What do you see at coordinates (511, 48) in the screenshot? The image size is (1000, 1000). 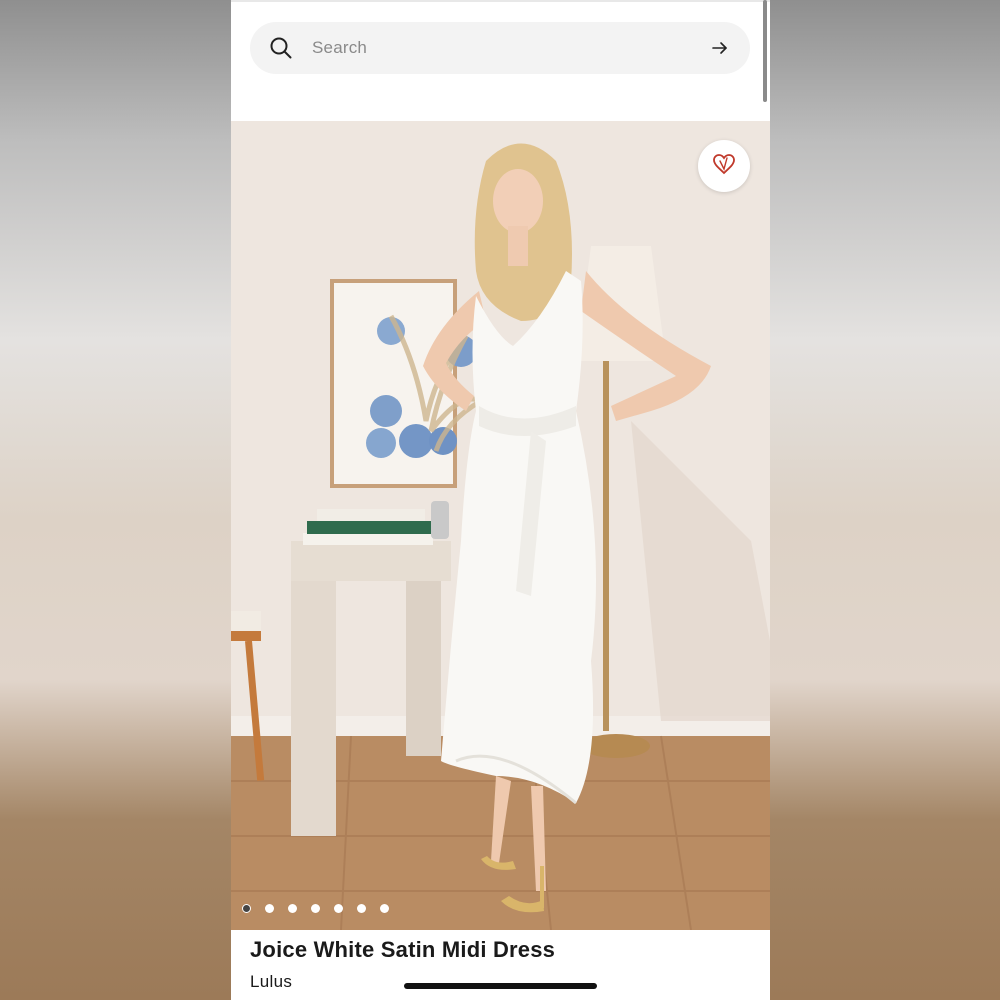 I see `search-input: Search` at bounding box center [511, 48].